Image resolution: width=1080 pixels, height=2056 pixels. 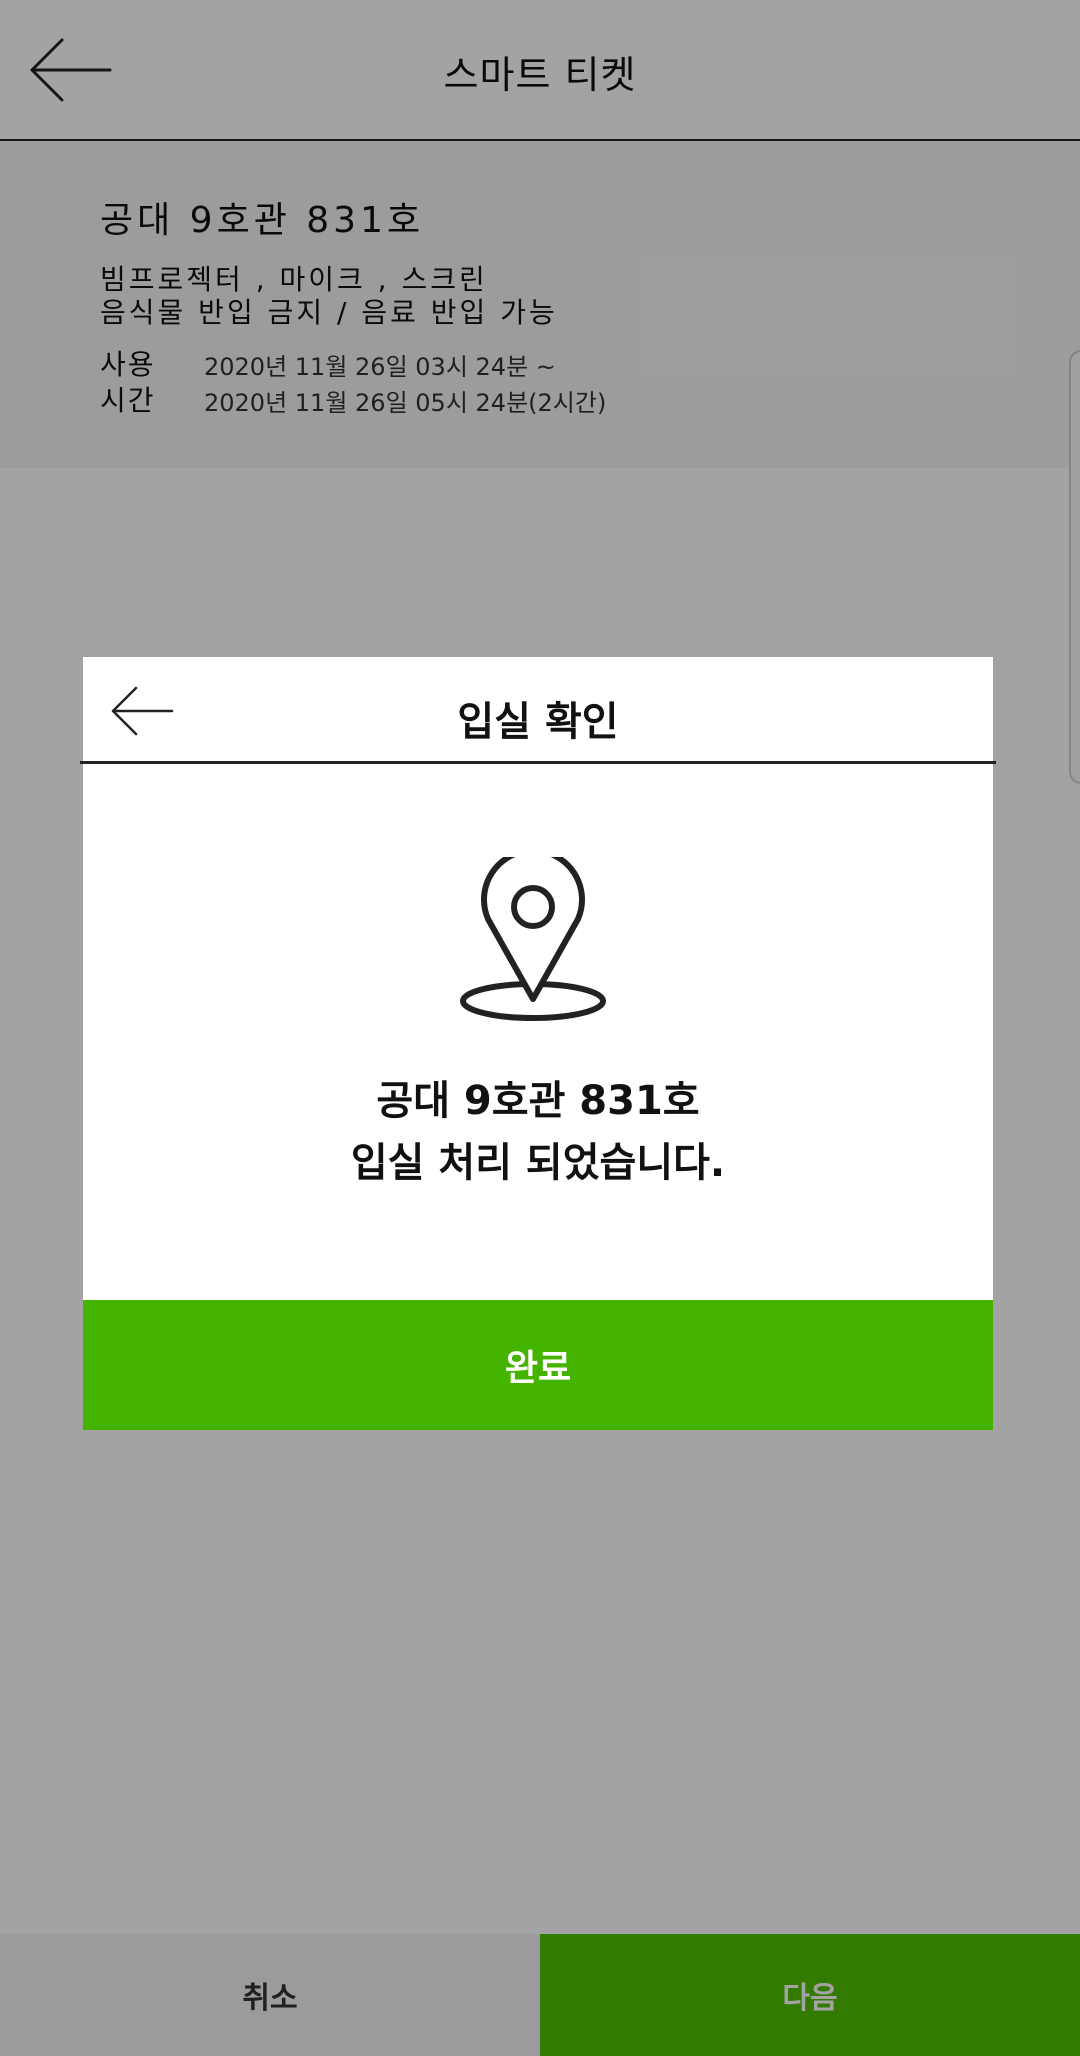 I want to click on complete-button: 완료, so click(x=538, y=1365).